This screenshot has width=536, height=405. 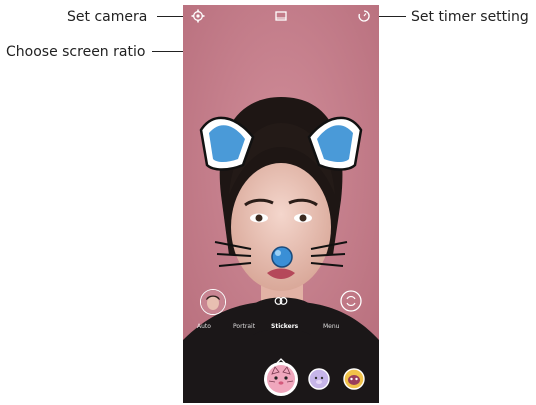 What do you see at coordinates (351, 301) in the screenshot?
I see `switch-camera-icon` at bounding box center [351, 301].